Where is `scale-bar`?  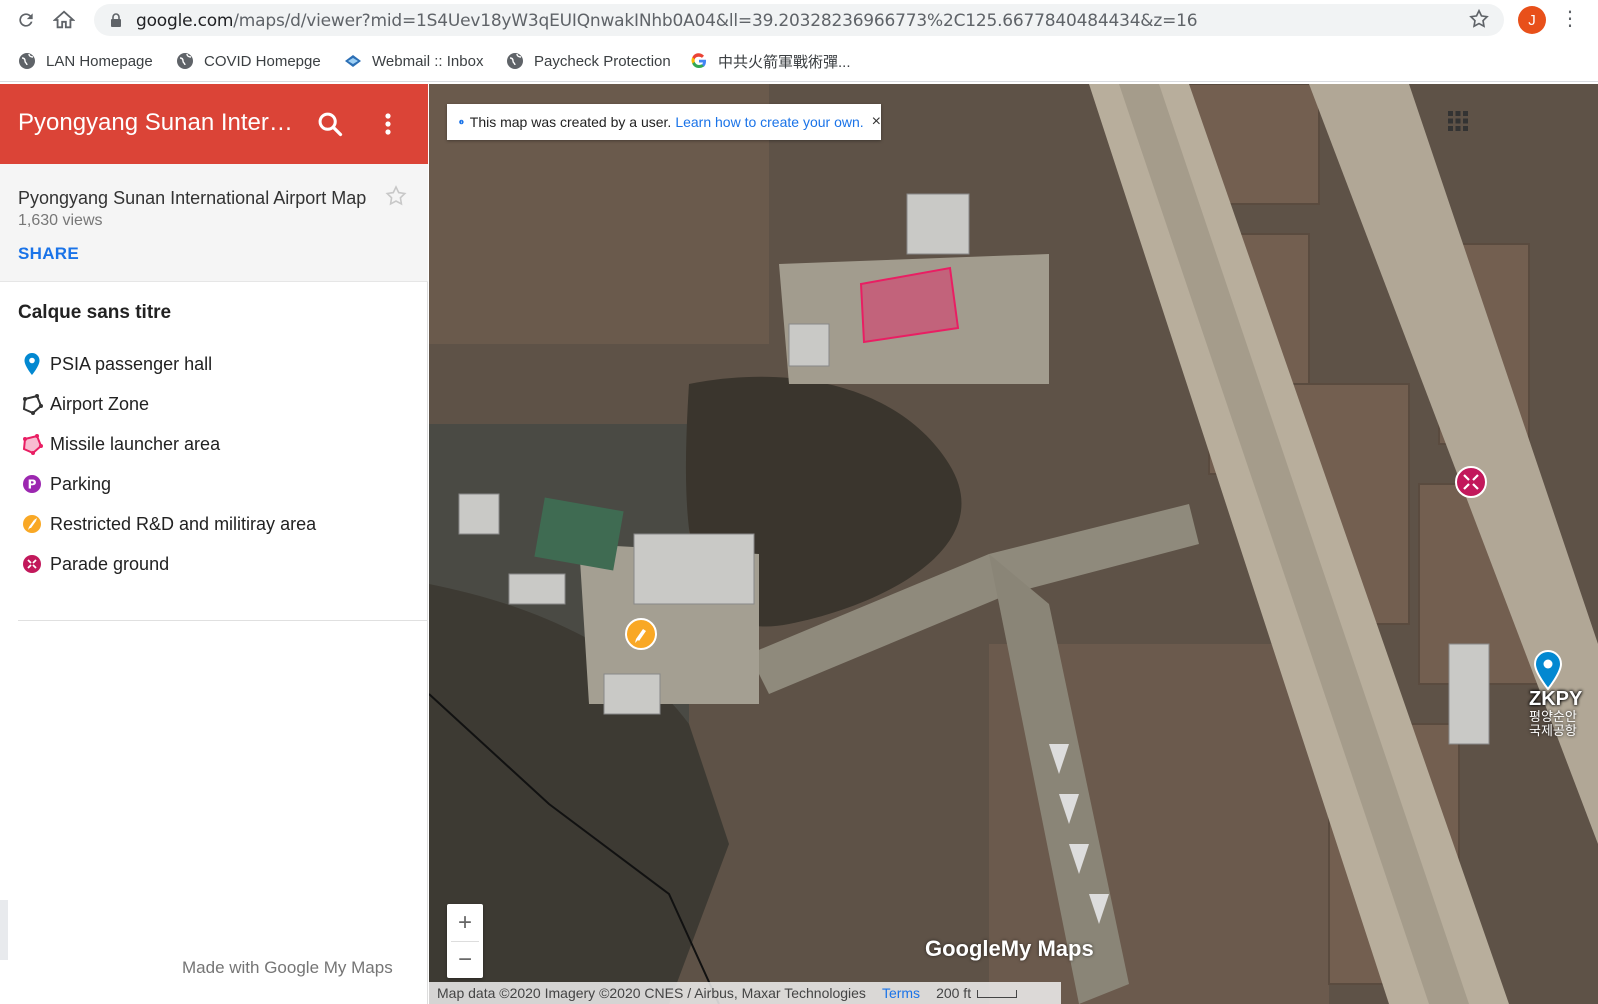 scale-bar is located at coordinates (997, 994).